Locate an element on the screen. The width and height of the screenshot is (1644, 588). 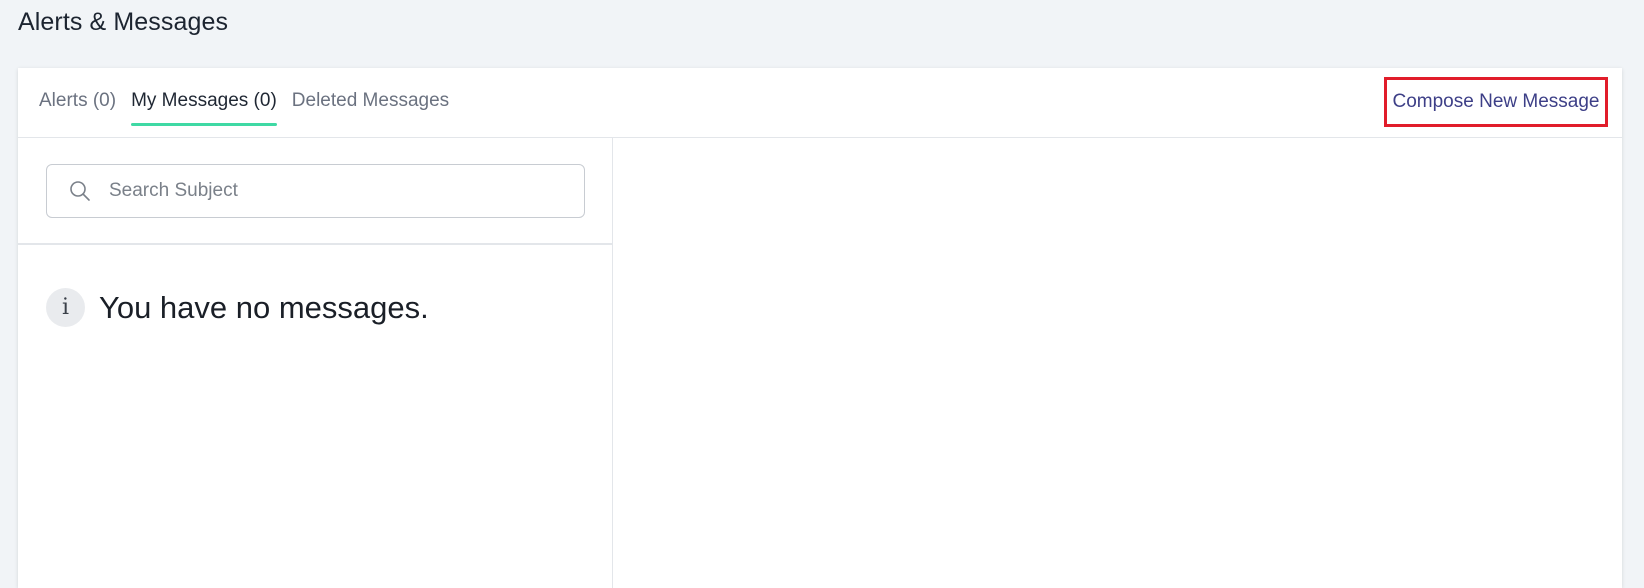
empty-state: i You have no messages. is located at coordinates (237, 307).